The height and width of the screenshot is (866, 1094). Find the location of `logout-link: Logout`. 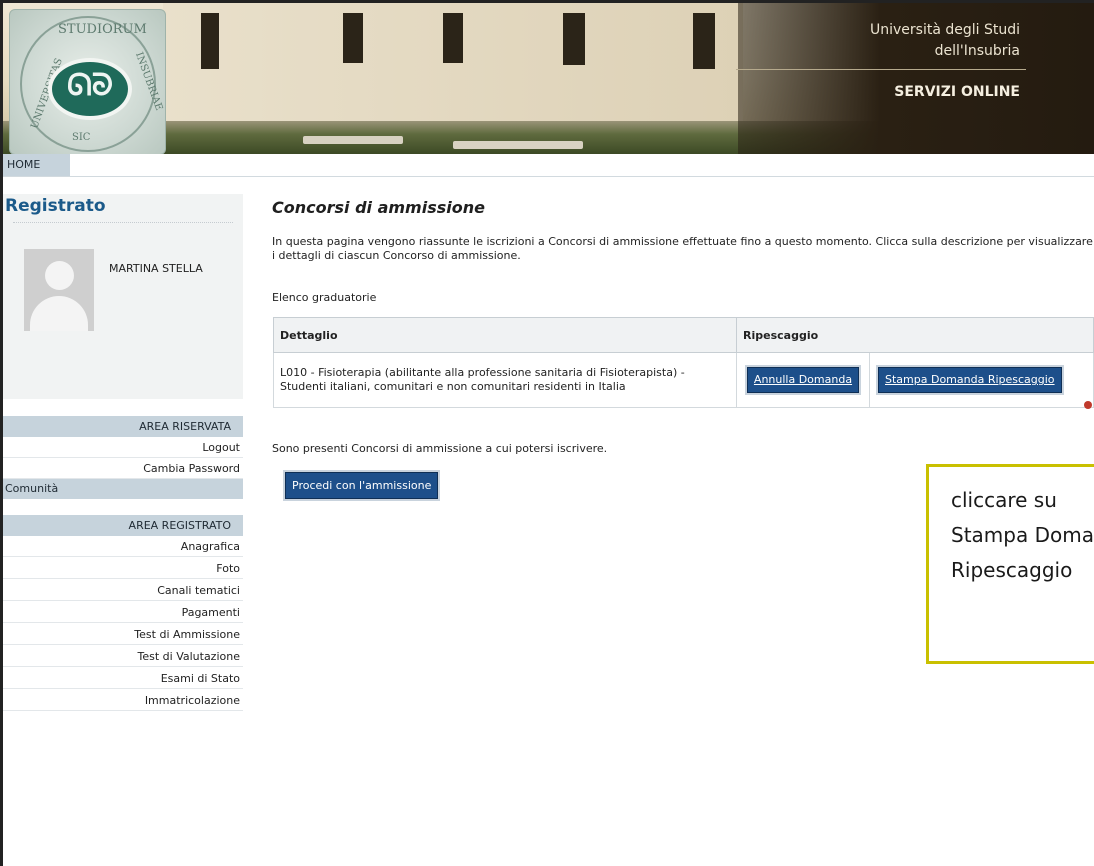

logout-link: Logout is located at coordinates (123, 447).